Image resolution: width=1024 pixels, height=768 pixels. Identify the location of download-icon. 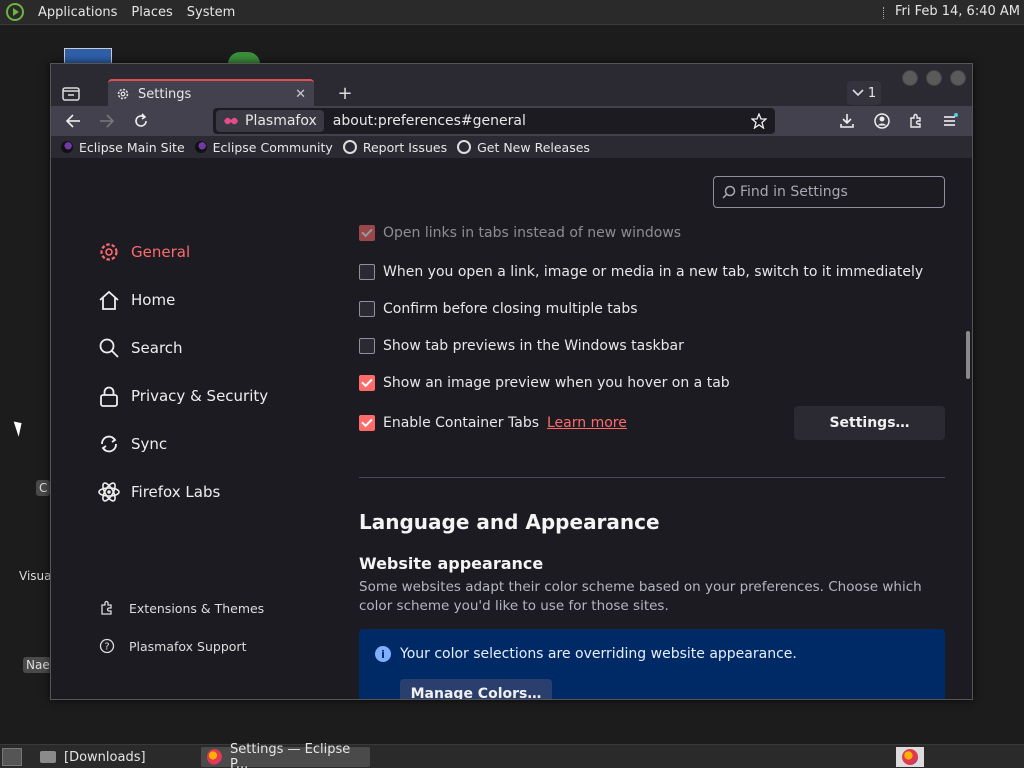
(847, 121).